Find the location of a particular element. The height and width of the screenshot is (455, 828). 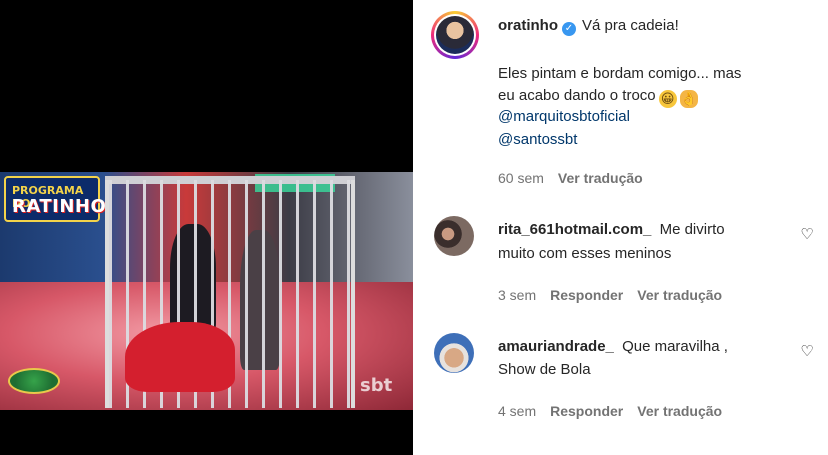

comment-time: 4 sem is located at coordinates (517, 411).